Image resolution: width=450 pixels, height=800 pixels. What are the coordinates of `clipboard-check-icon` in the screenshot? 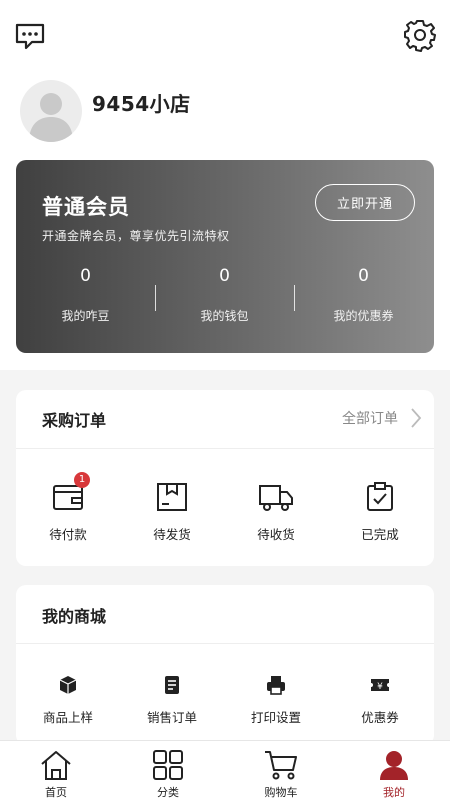 It's located at (380, 496).